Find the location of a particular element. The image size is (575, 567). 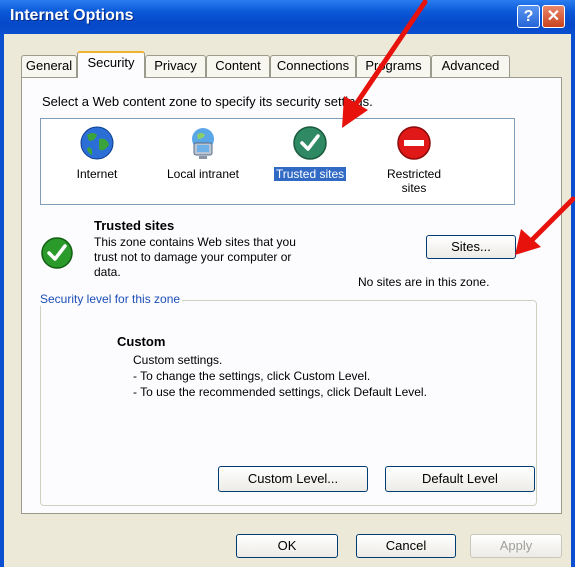

zone-info-desc-line3: data. is located at coordinates (107, 272).